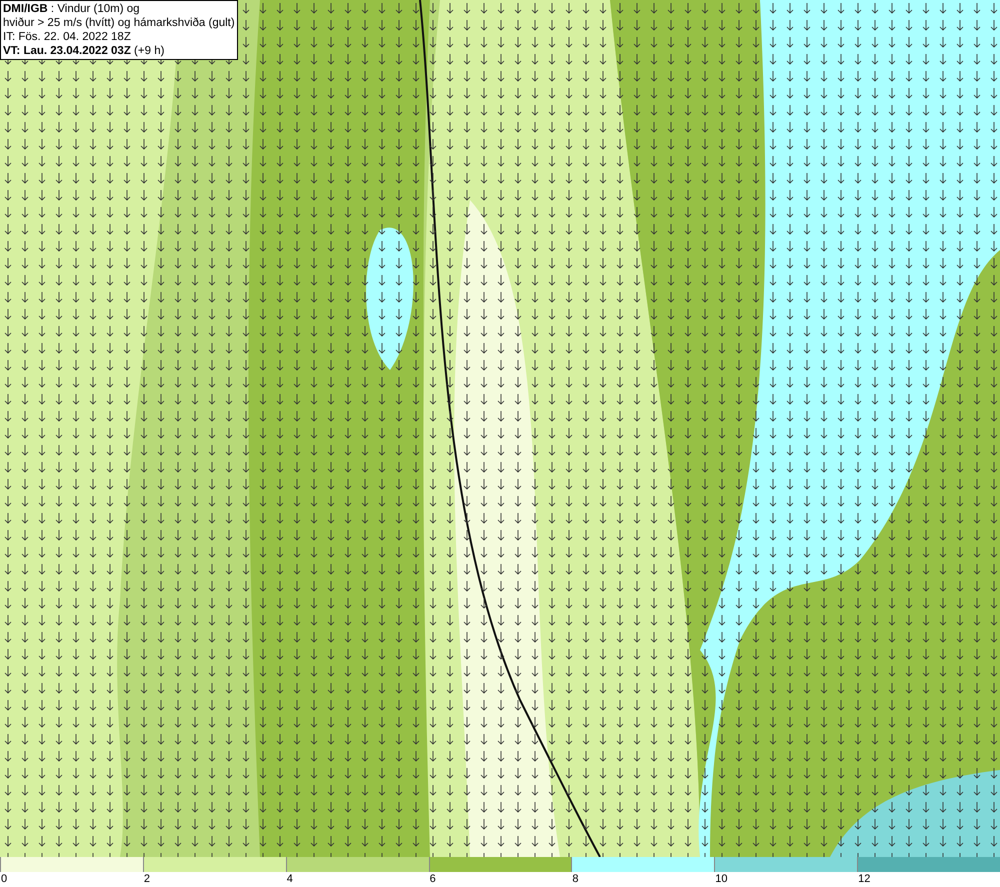  I want to click on title-text: hviður > 25 m/s (hvítt) og hámarkshviða (gult), so click(119, 23).